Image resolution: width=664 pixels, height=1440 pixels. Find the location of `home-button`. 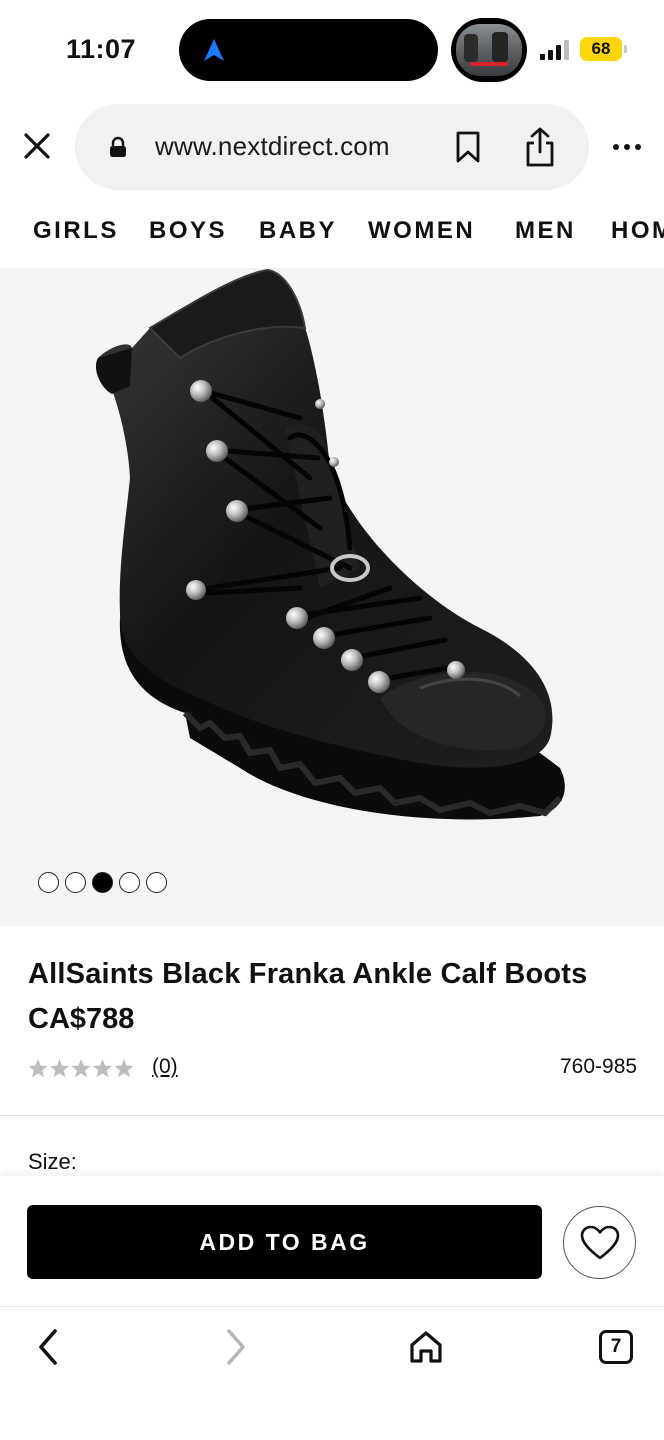

home-button is located at coordinates (426, 1347).